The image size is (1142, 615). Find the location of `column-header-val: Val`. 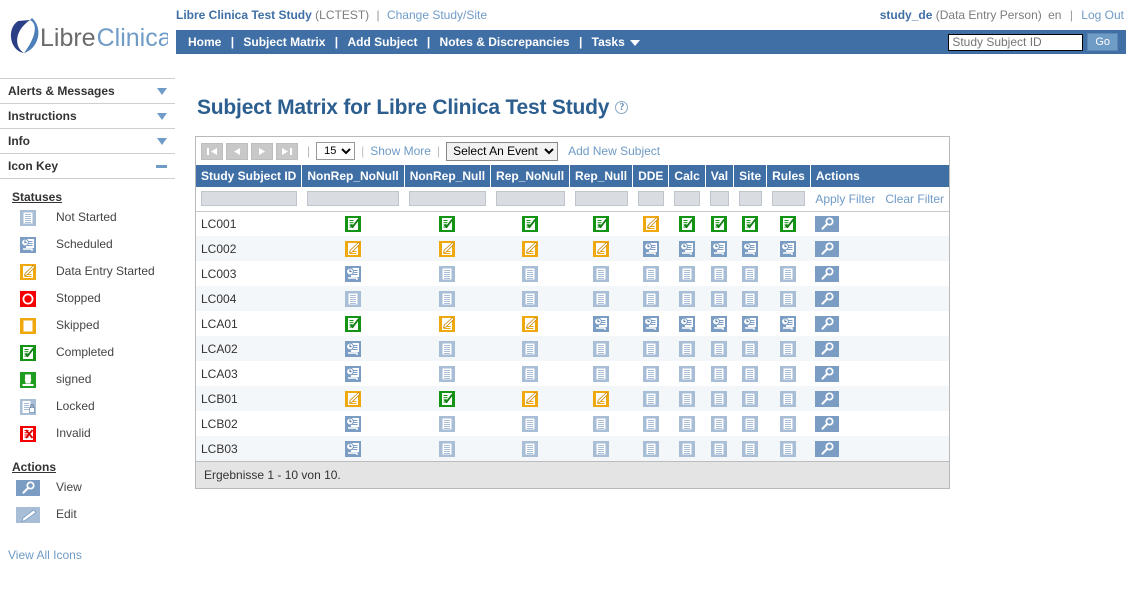

column-header-val: Val is located at coordinates (720, 176).